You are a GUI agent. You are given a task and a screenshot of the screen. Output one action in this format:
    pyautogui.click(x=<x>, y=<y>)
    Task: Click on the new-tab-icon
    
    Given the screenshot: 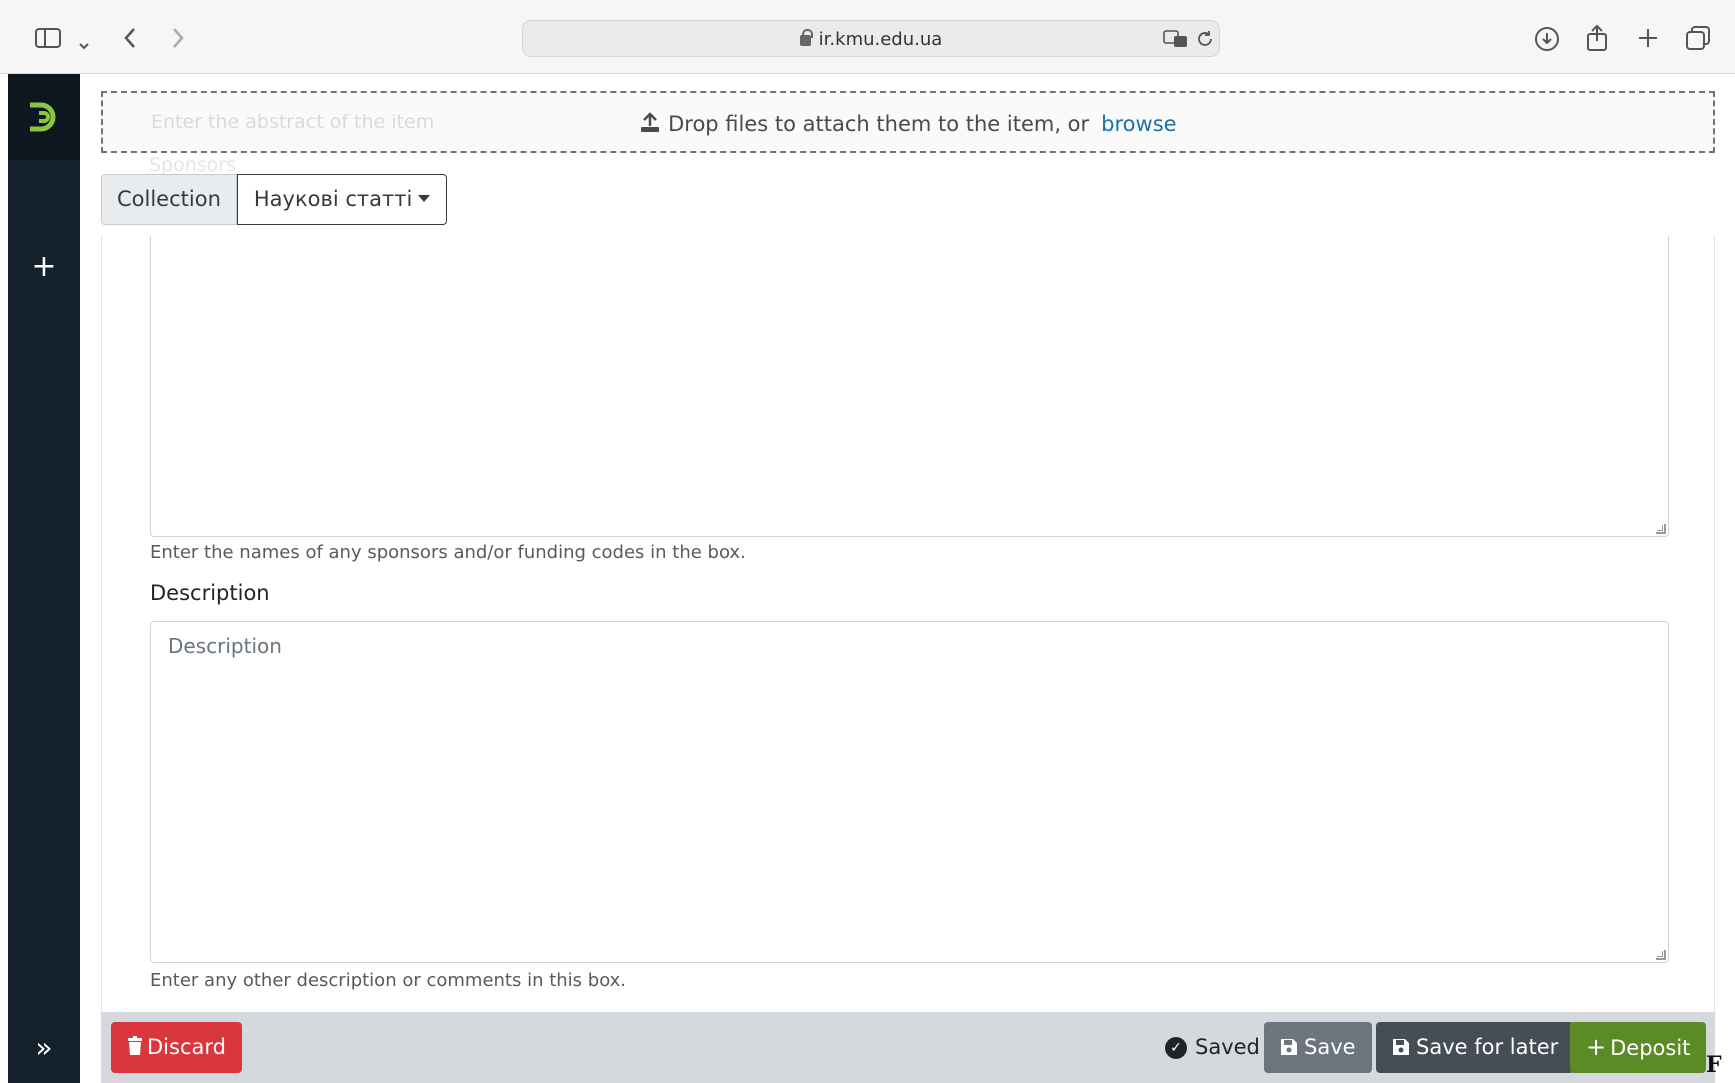 What is the action you would take?
    pyautogui.click(x=1648, y=40)
    